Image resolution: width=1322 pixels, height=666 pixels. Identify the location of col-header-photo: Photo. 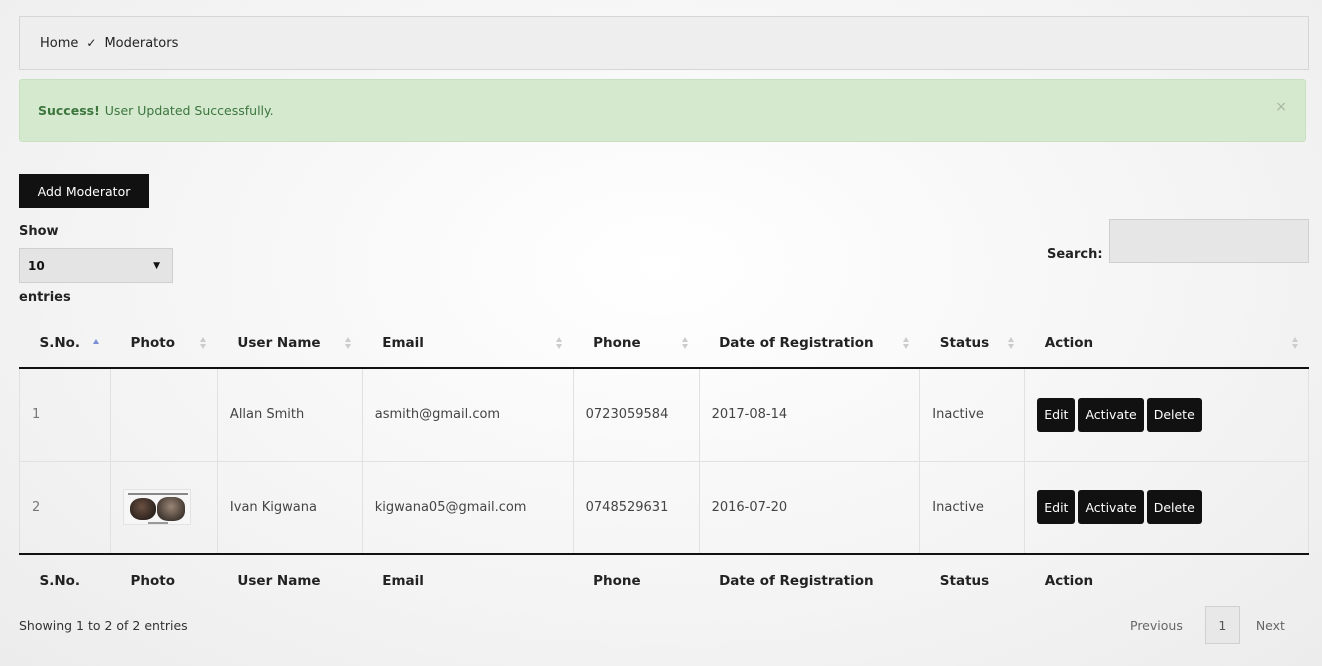
(164, 343).